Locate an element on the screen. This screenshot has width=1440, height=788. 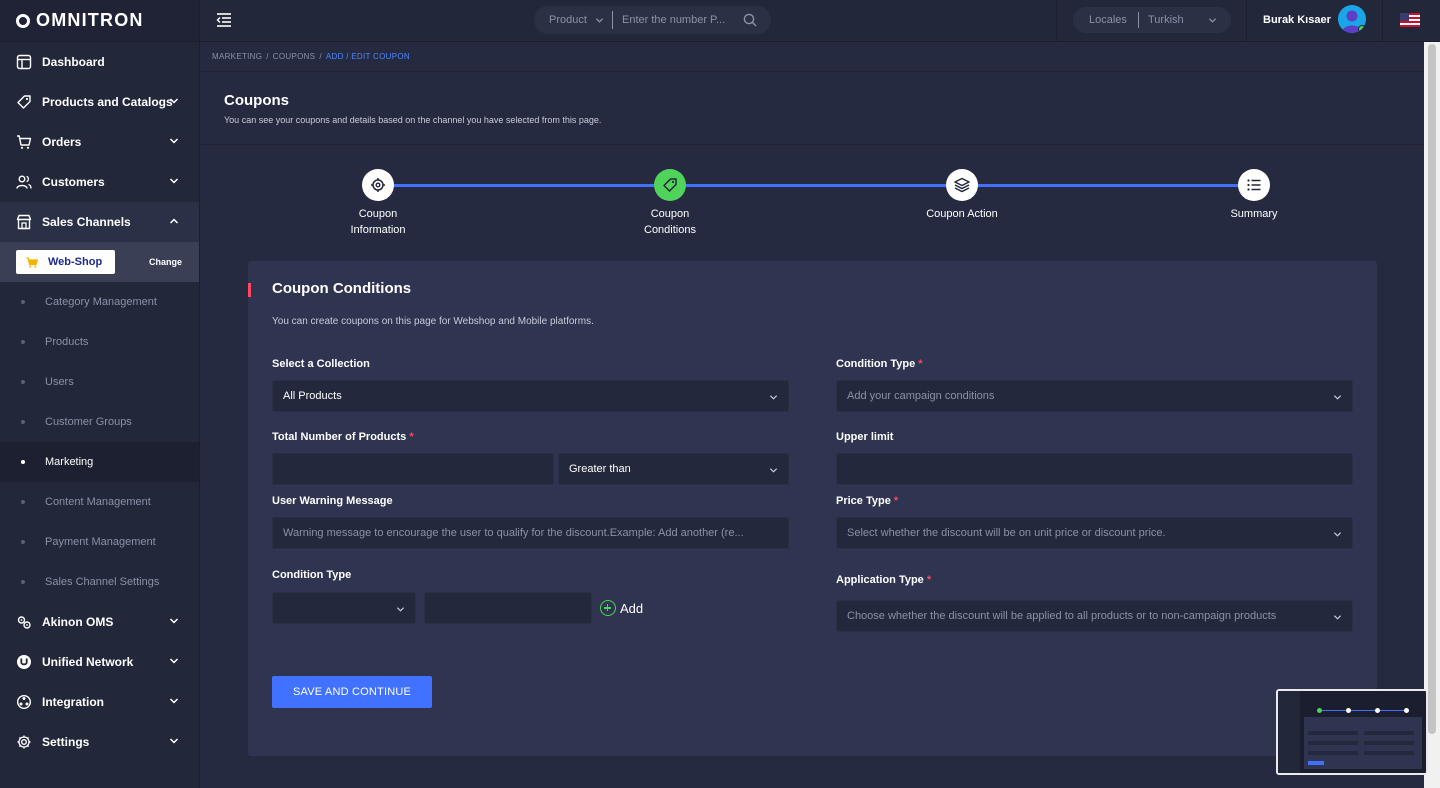
minimap-stepper-line is located at coordinates (1363, 710).